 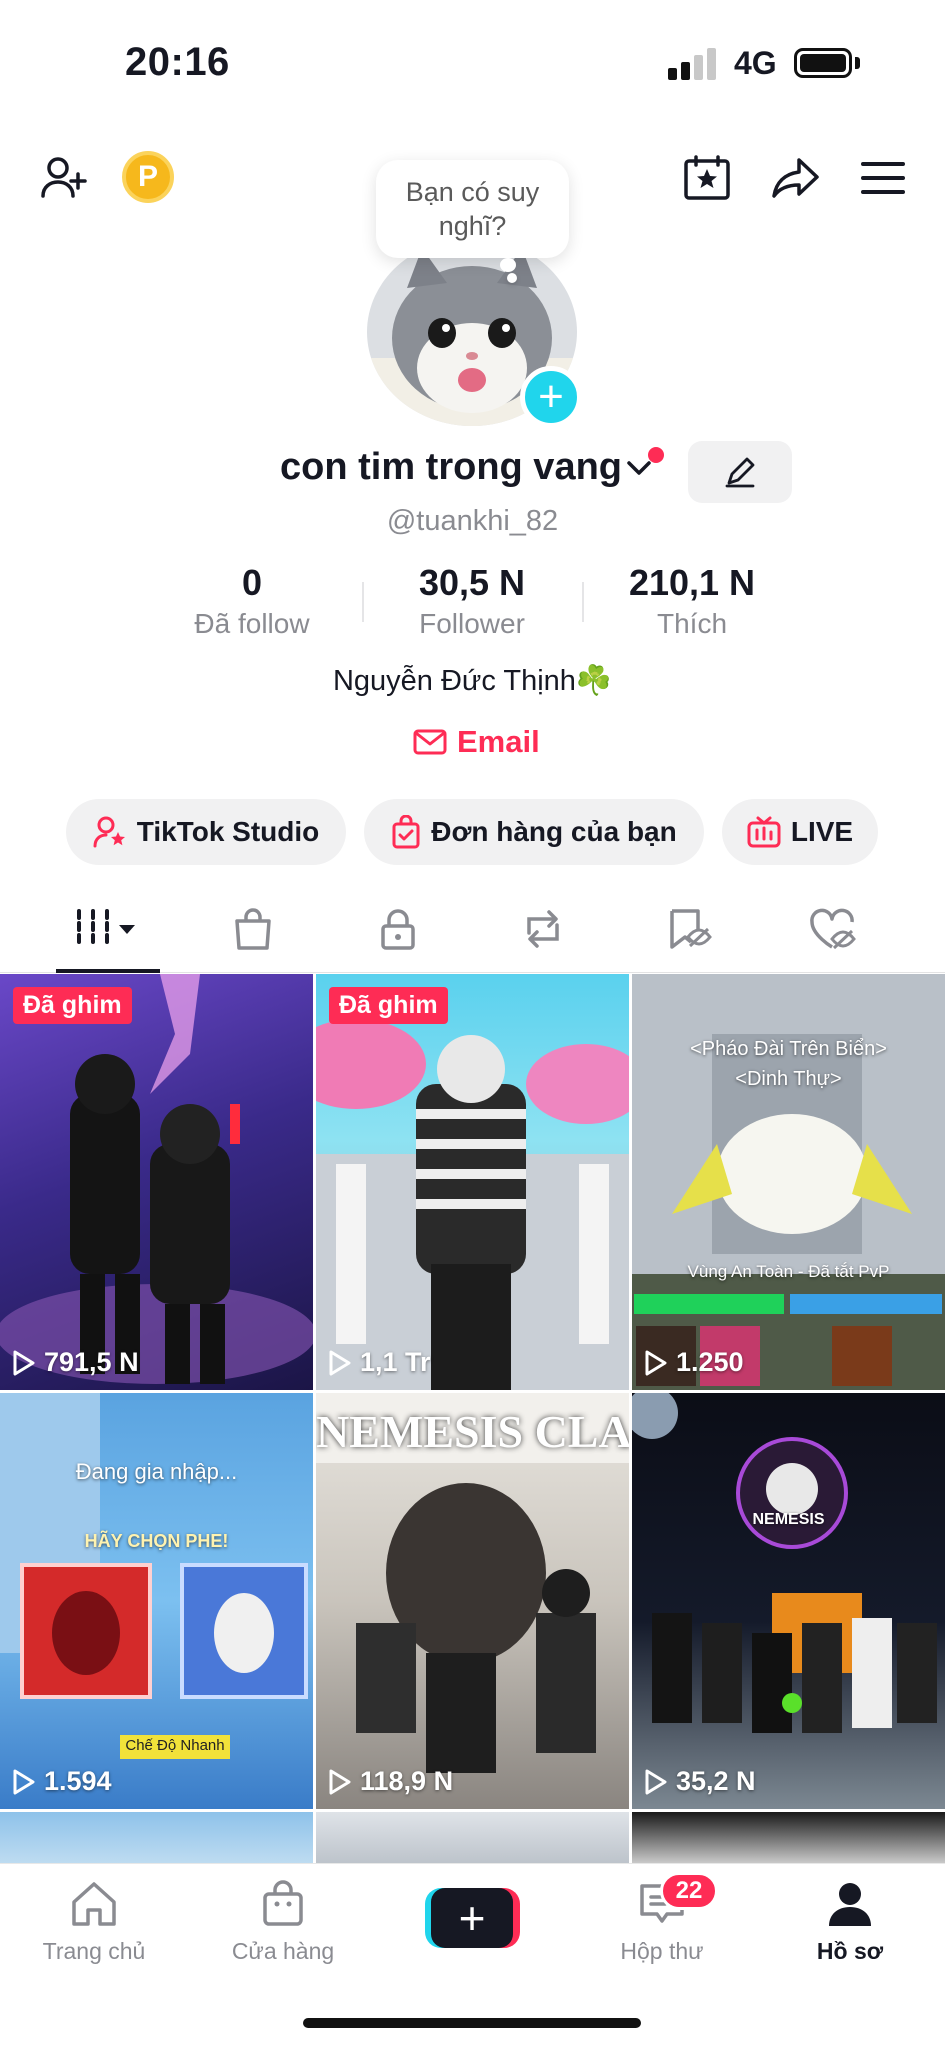 I want to click on tab-liked, so click(x=833, y=929).